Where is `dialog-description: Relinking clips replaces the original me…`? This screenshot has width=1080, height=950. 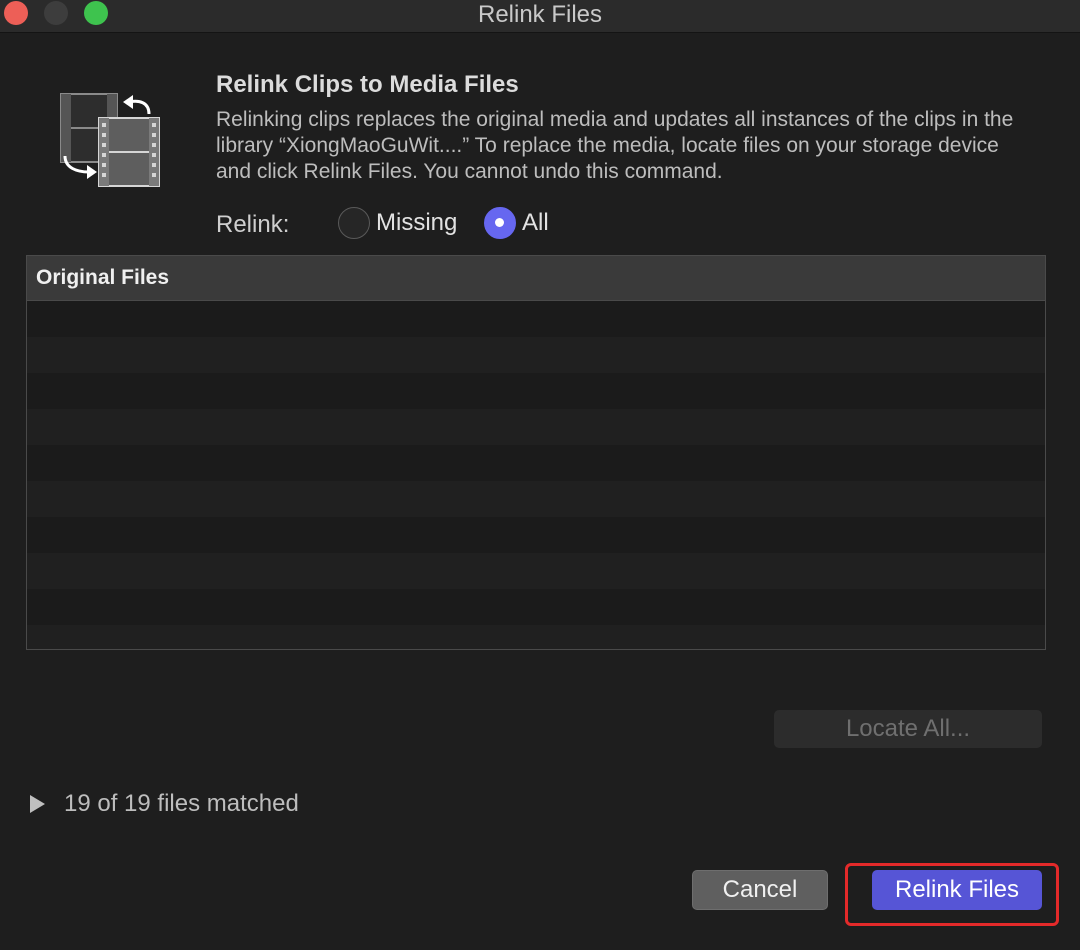 dialog-description: Relinking clips replaces the original me… is located at coordinates (615, 145).